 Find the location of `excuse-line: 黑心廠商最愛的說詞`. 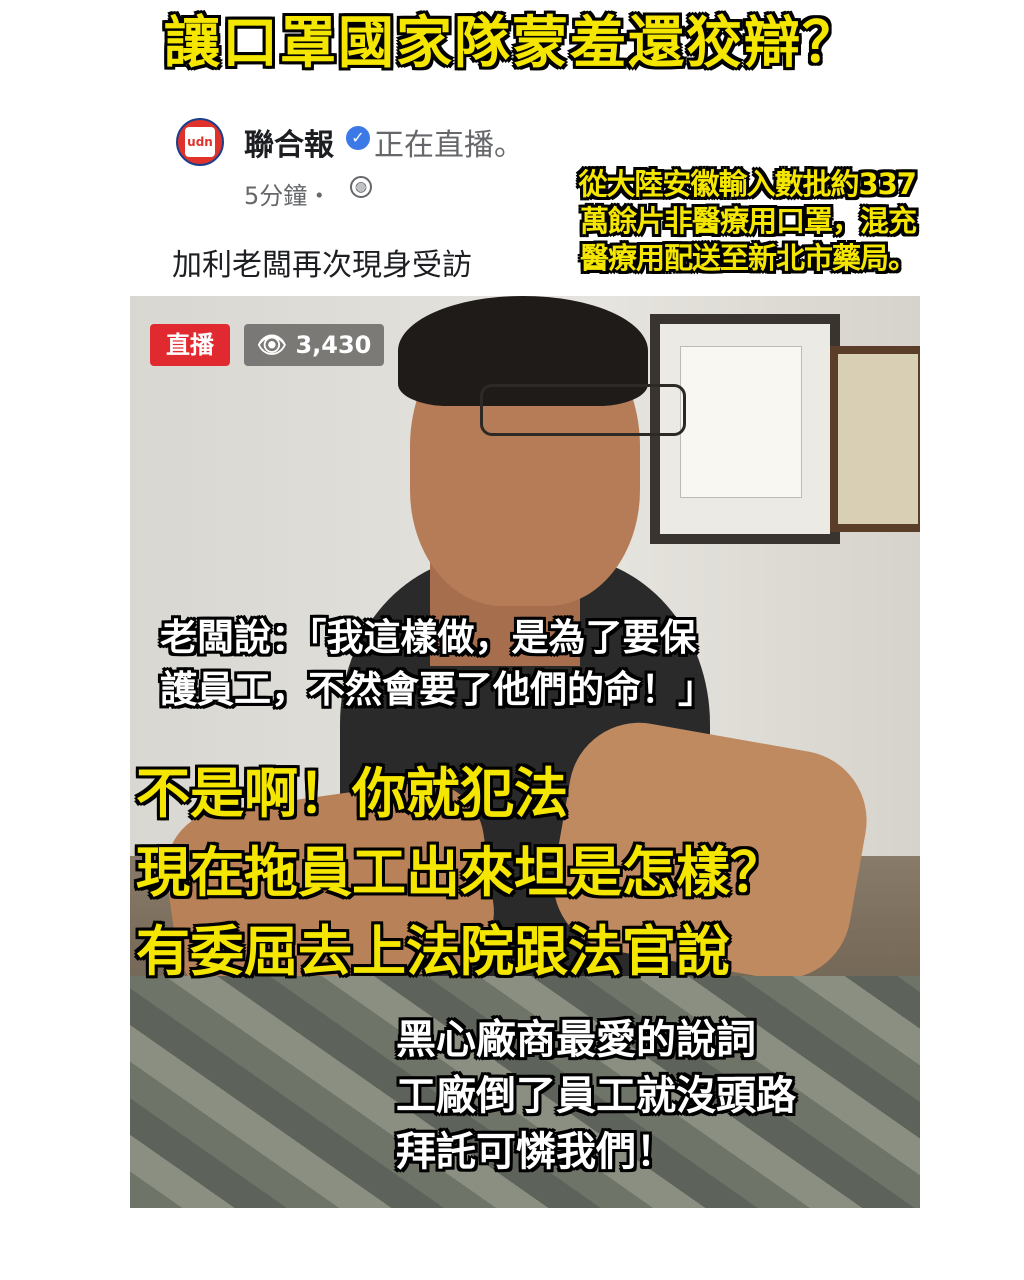

excuse-line: 黑心廠商最愛的說詞 is located at coordinates (576, 1040).